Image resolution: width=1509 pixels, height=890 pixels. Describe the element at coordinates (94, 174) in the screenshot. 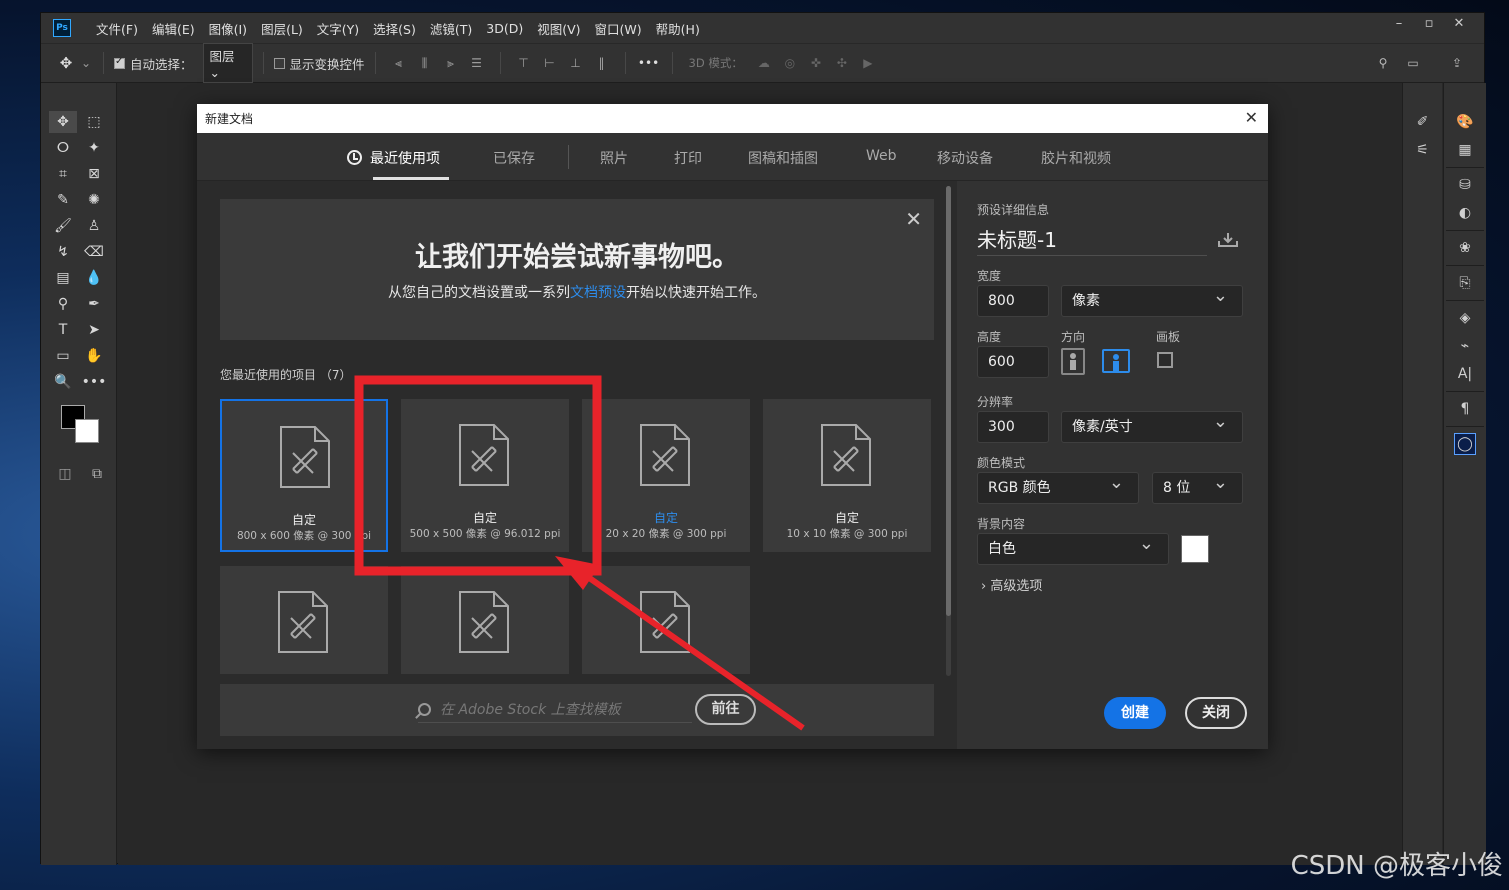

I see `frame-tool-icon: ⊠` at that location.